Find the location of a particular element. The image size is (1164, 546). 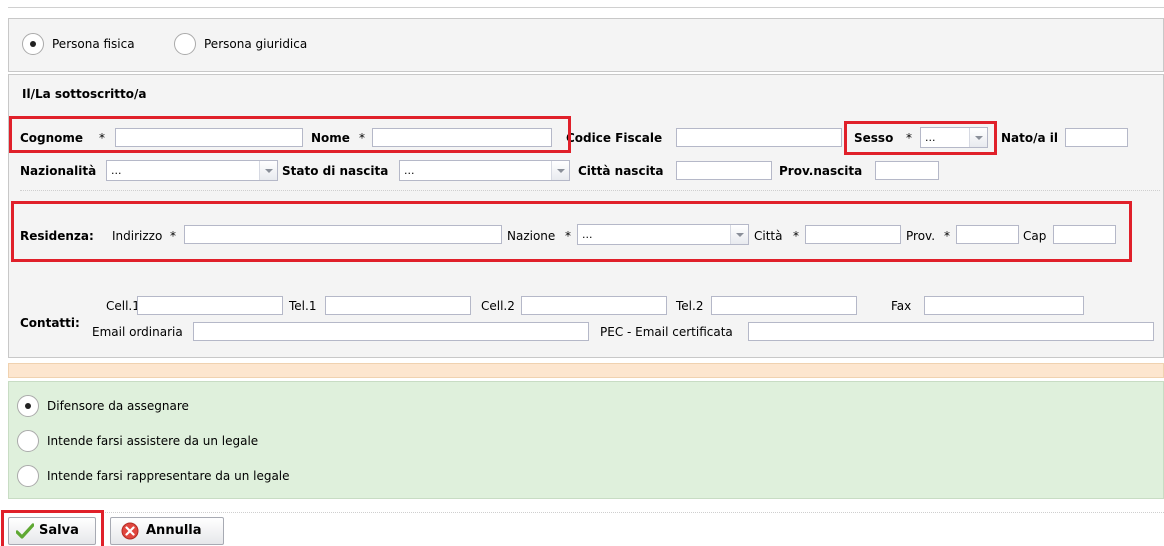

tel2-input is located at coordinates (784, 305).